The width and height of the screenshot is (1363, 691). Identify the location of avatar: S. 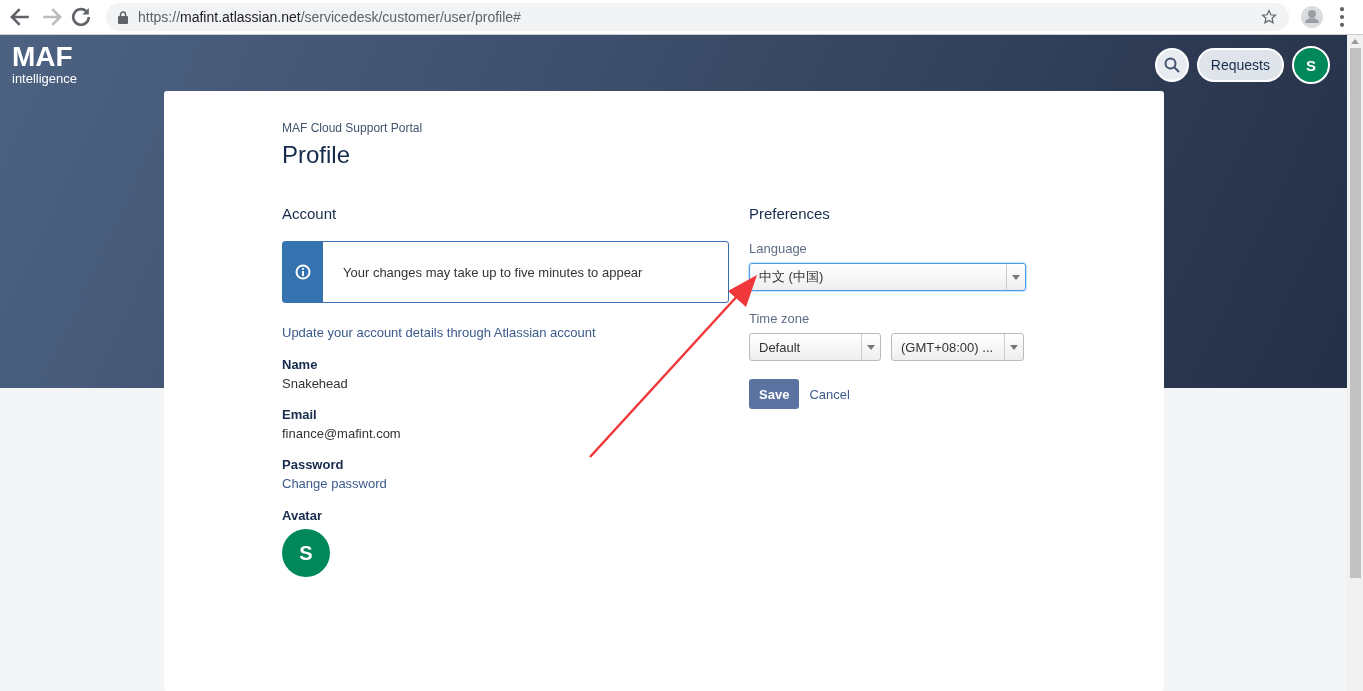
(306, 553).